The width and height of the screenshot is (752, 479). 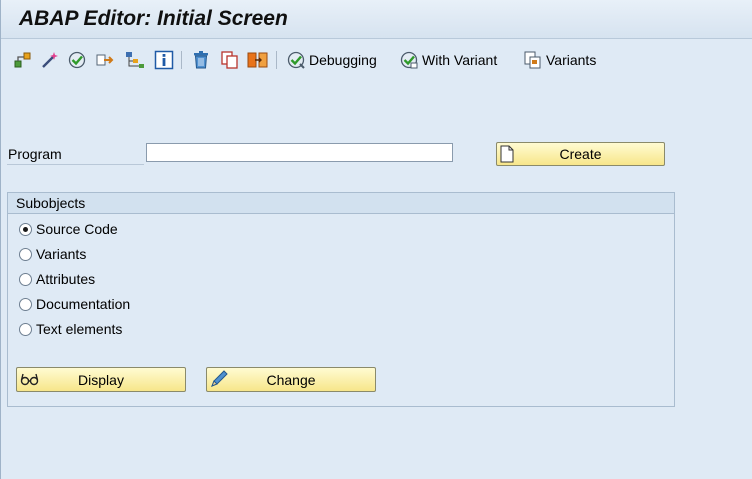 I want to click on radio-label: Variants, so click(x=61, y=254).